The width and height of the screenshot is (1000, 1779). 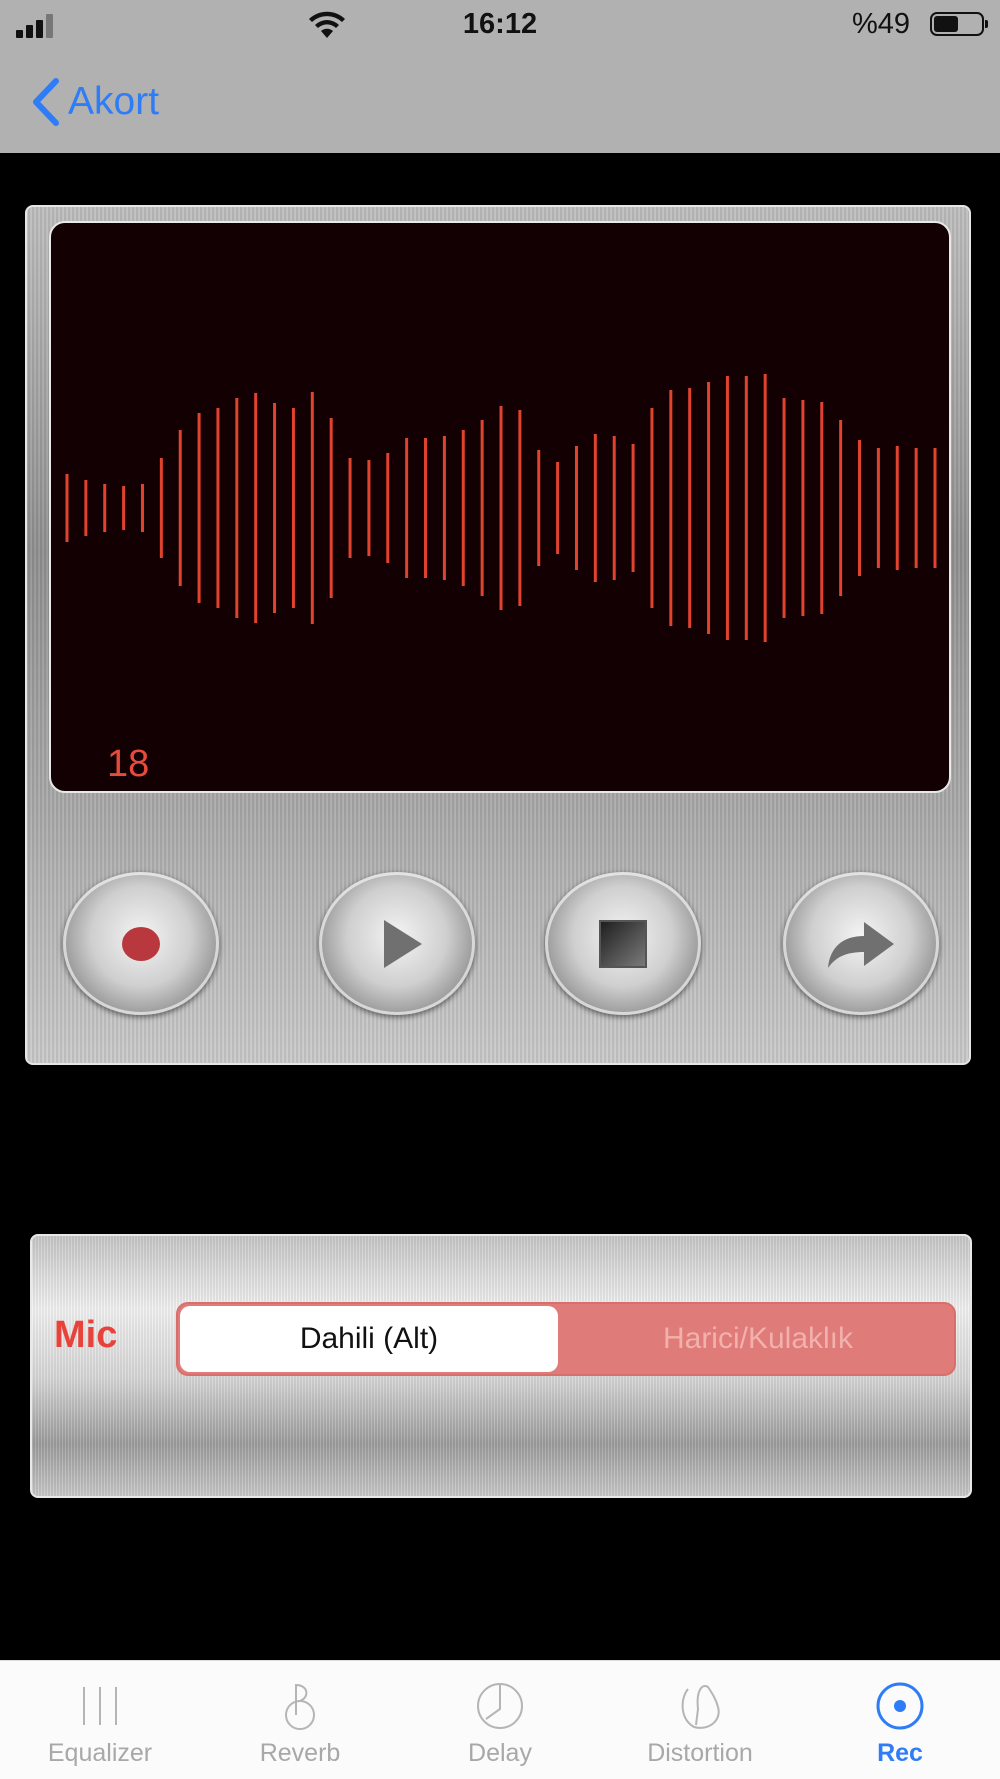 I want to click on distortion-icon, so click(x=700, y=1707).